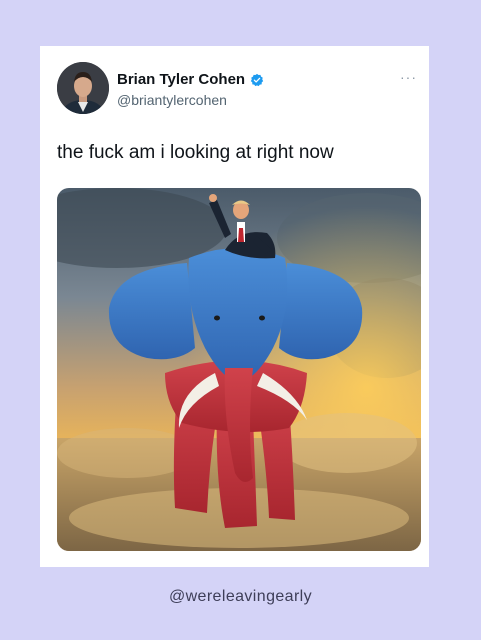 This screenshot has height=640, width=481. Describe the element at coordinates (195, 152) in the screenshot. I see `tweet-text: the fuck am i looking at right now` at that location.